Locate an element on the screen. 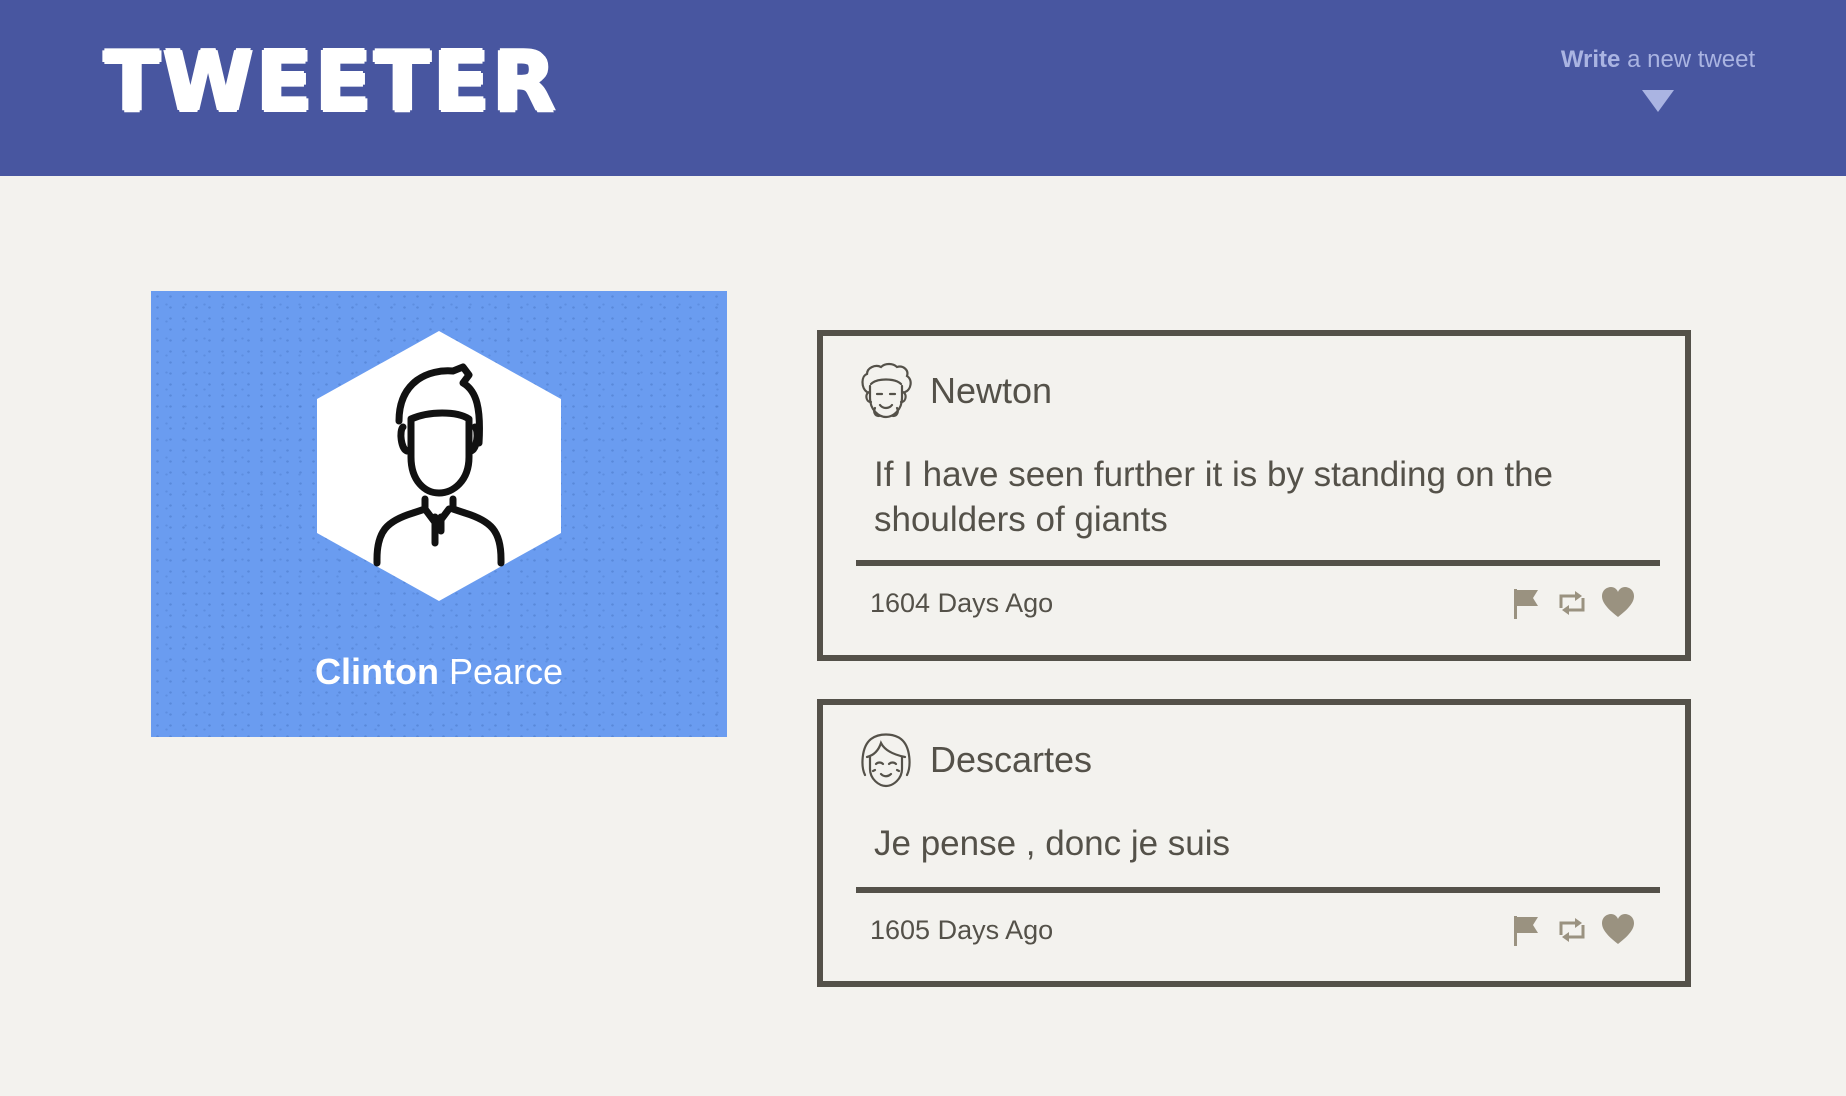 This screenshot has width=1846, height=1096. profile-avatar is located at coordinates (439, 466).